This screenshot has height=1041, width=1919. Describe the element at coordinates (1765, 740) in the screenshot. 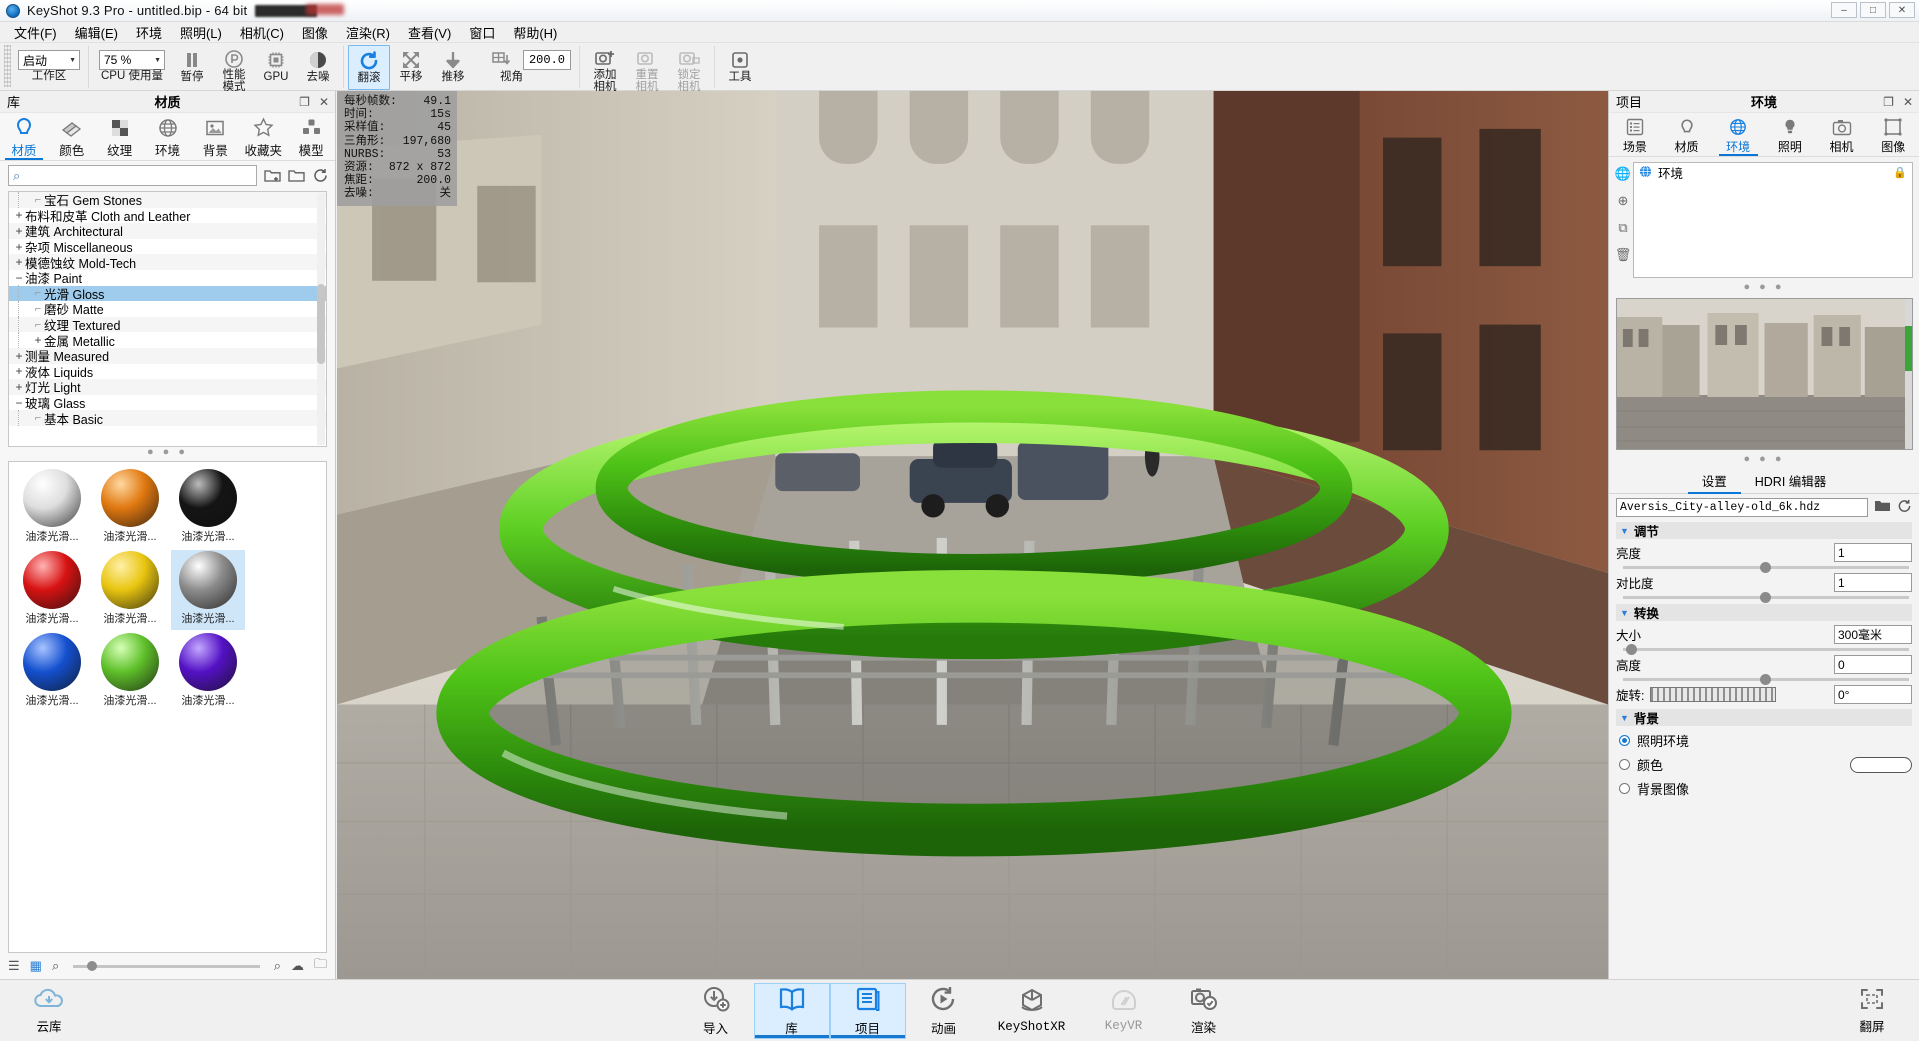

I see `background-option-lighting-environment: 照明环境` at that location.